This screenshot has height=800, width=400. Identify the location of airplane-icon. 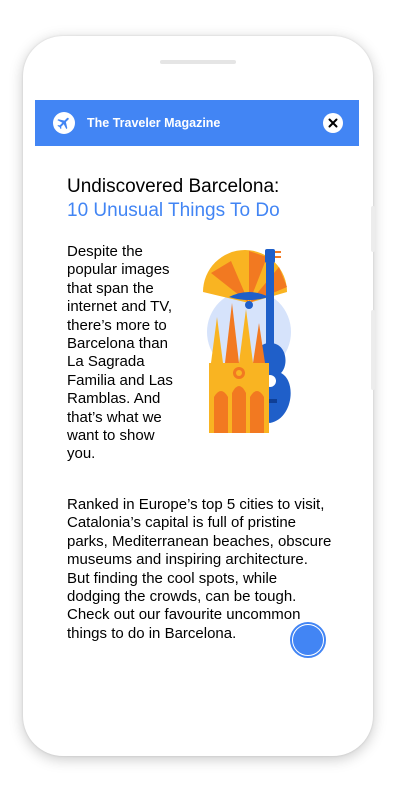
(64, 123).